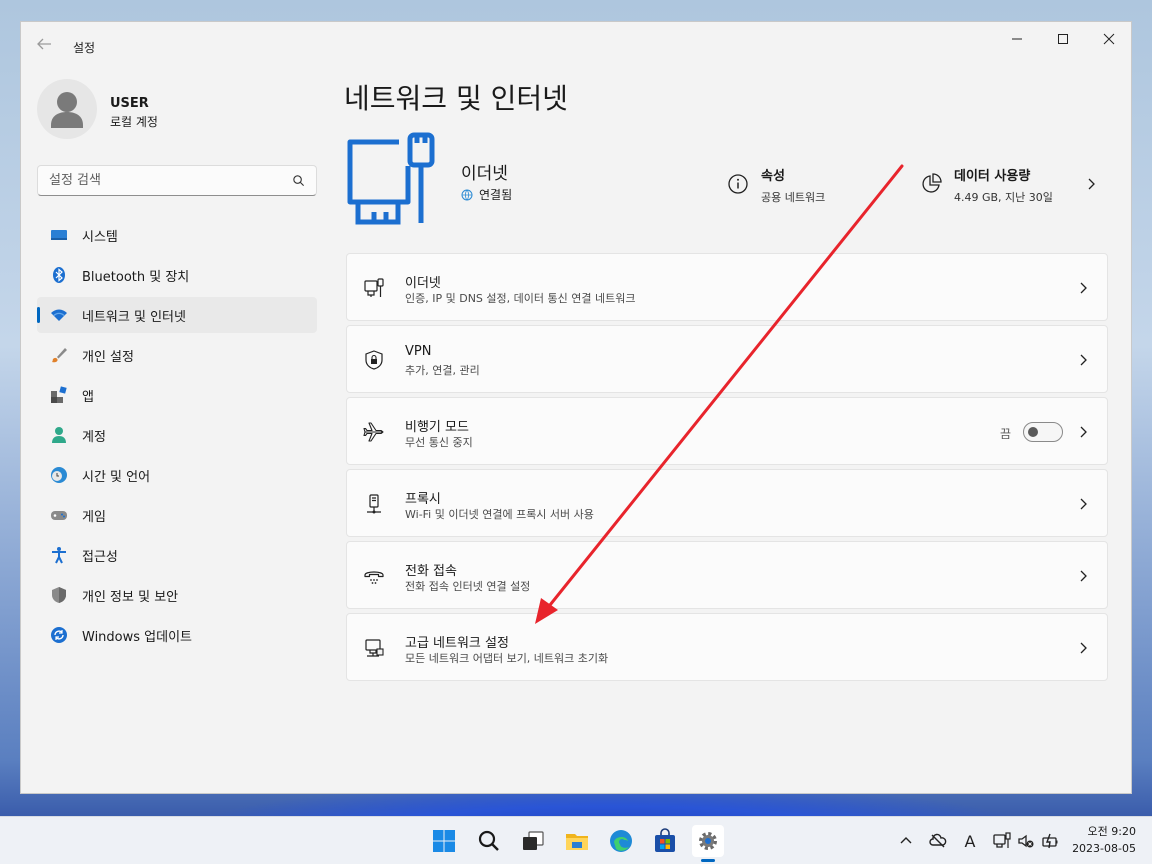 This screenshot has width=1152, height=864. I want to click on sidebar-item-label: 계정, so click(94, 437).